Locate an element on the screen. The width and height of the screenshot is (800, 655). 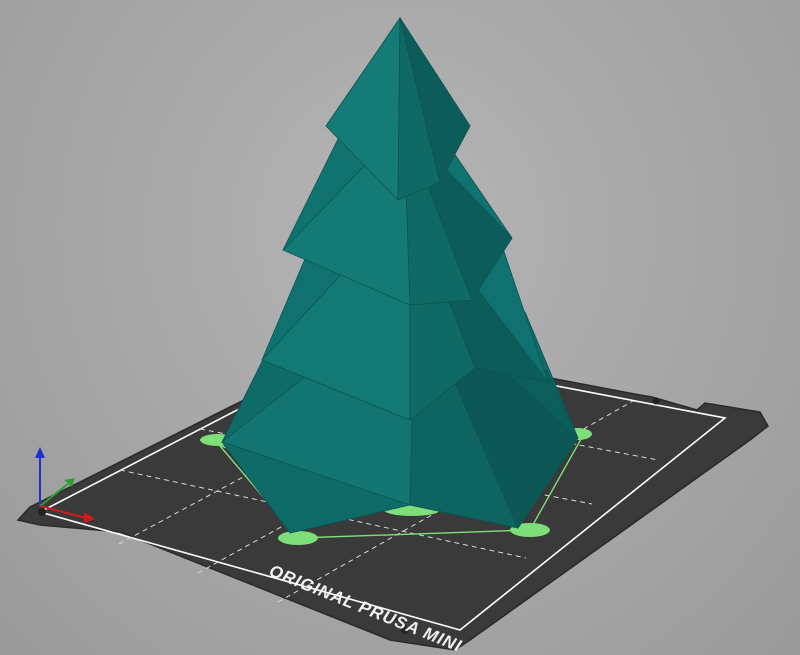
z-axis-arrow is located at coordinates (40, 452).